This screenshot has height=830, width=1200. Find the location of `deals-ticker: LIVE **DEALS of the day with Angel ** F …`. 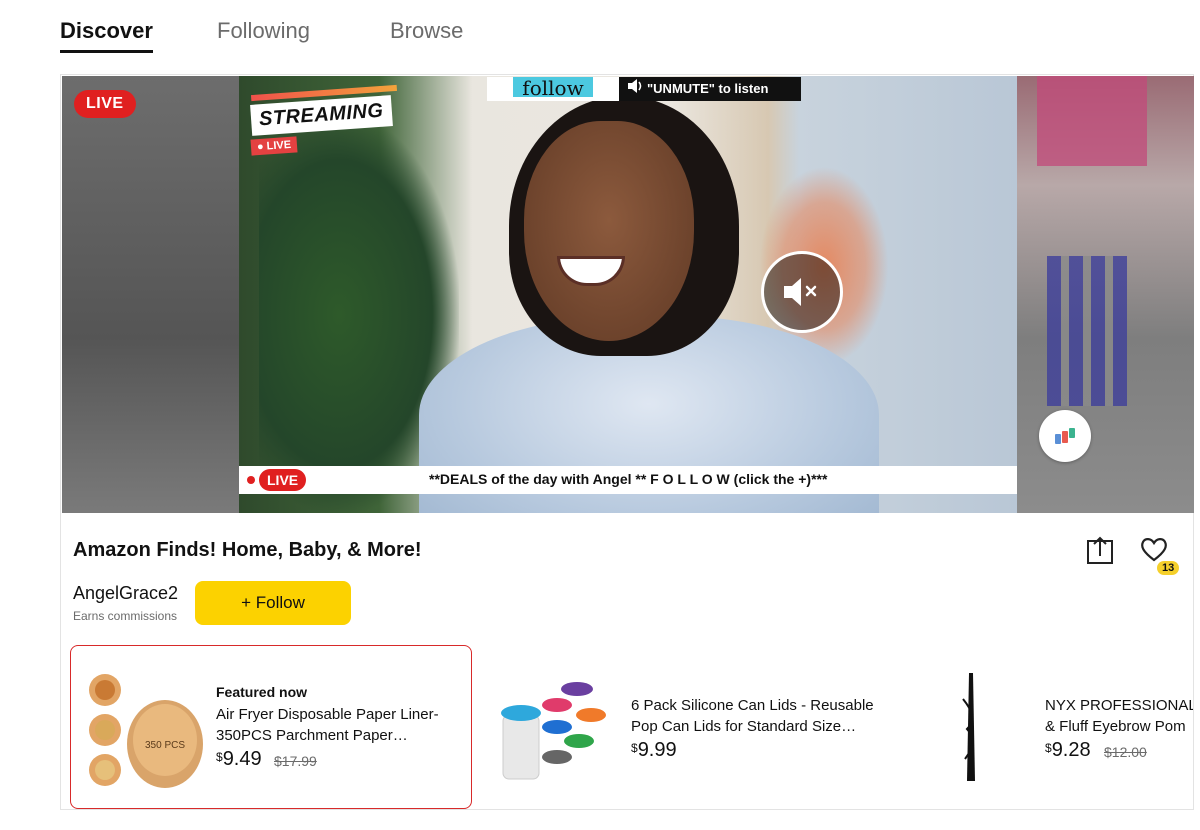

deals-ticker: LIVE **DEALS of the day with Angel ** F … is located at coordinates (628, 480).